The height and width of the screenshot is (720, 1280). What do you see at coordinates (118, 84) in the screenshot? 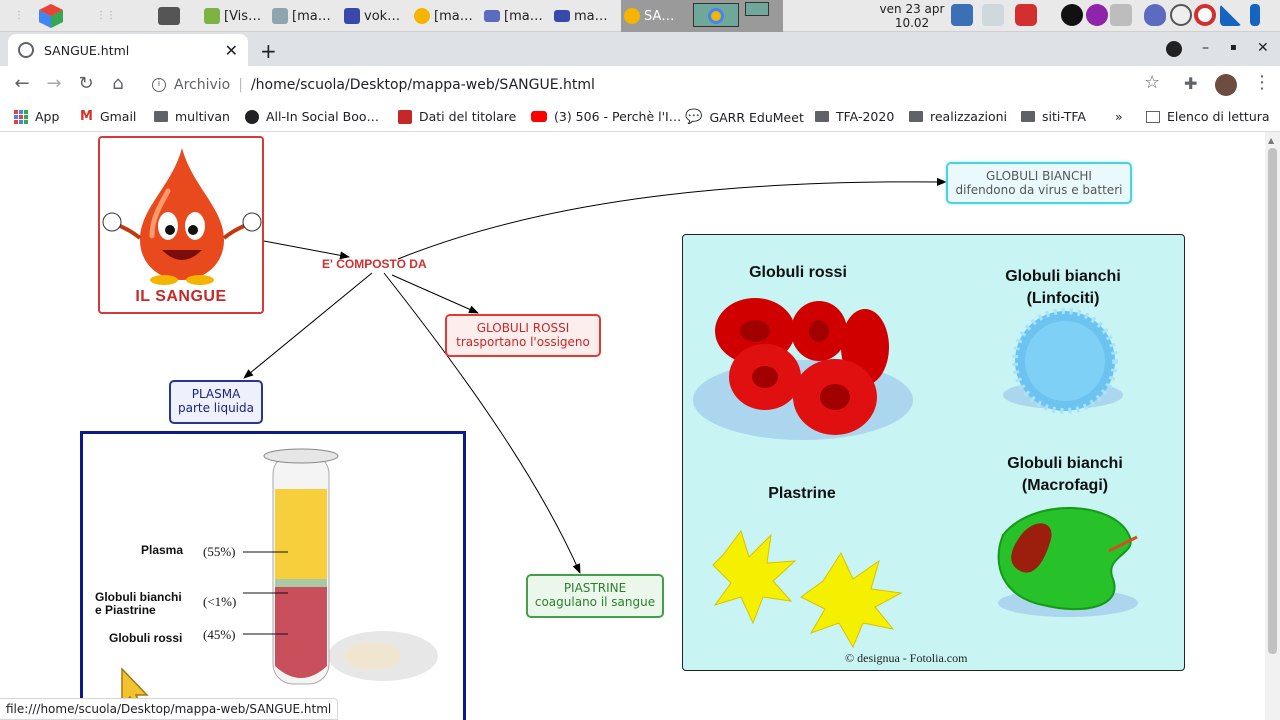
I see `home-button: ⌂` at bounding box center [118, 84].